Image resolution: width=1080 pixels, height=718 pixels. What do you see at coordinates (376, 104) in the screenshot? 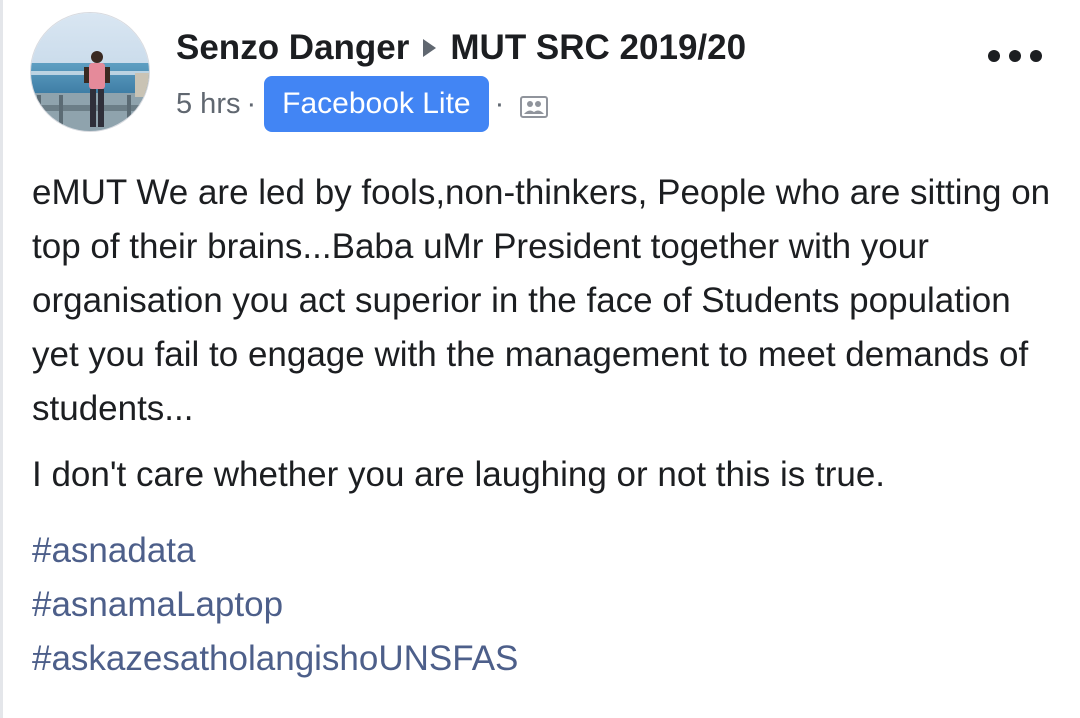
I see `app-badge: Facebook Lite` at bounding box center [376, 104].